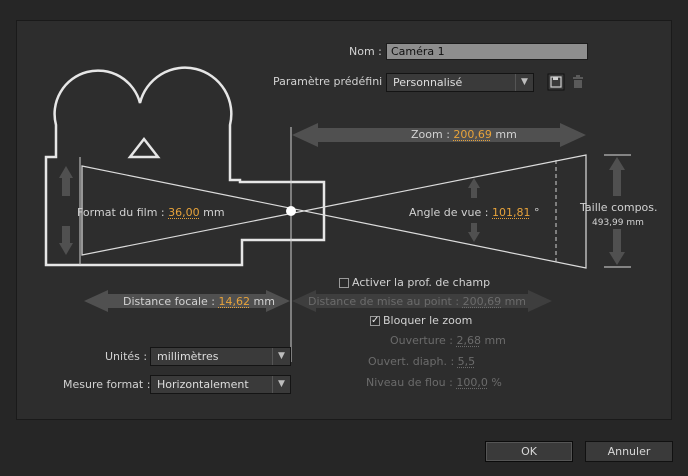 This screenshot has height=476, width=688. I want to click on blur-value: 100,0, so click(472, 382).